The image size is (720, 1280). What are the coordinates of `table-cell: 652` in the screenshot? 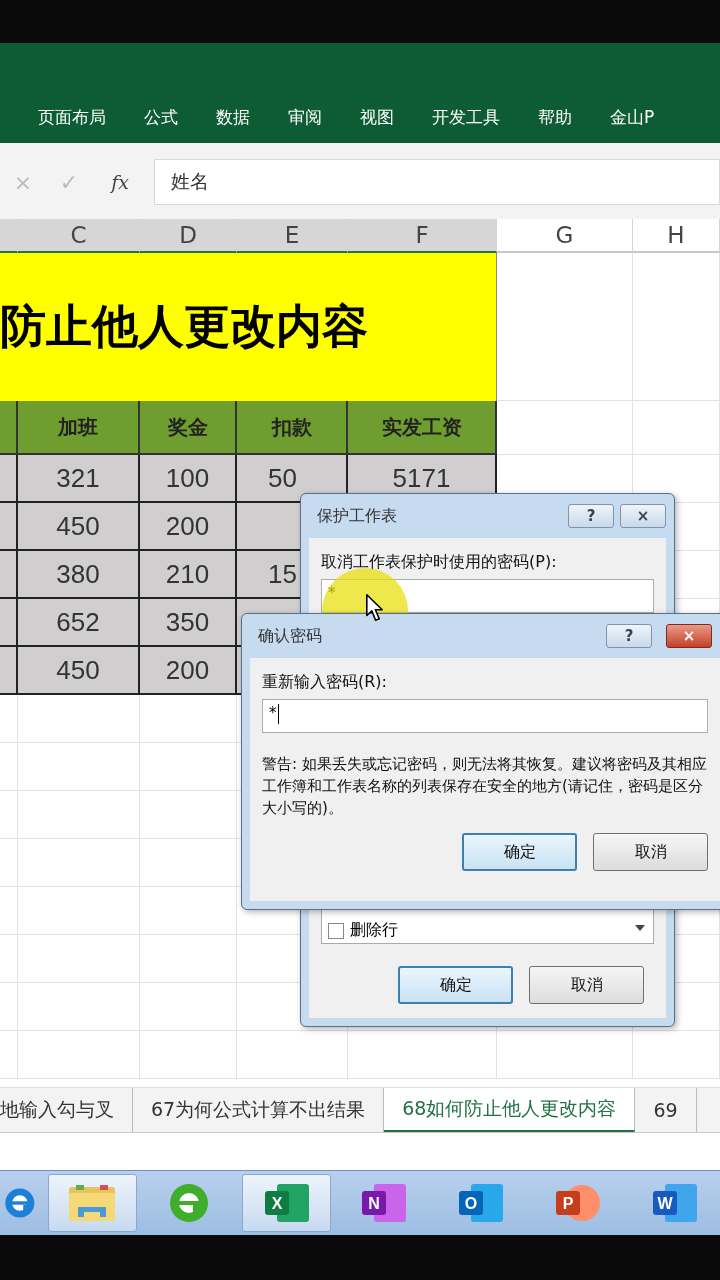 It's located at (79, 623).